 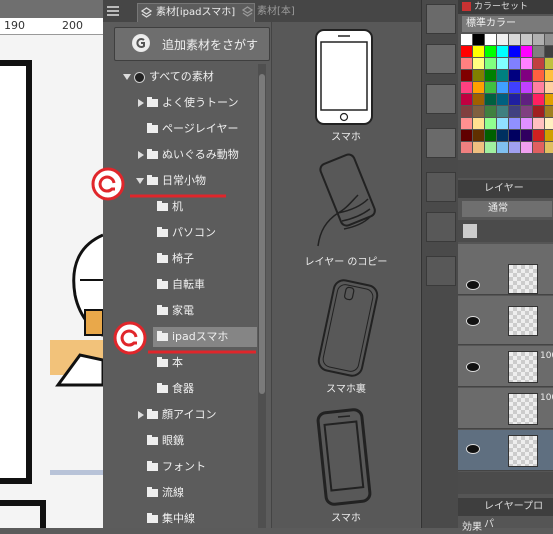 I want to click on color-set-tab: カラーセット, so click(x=505, y=7).